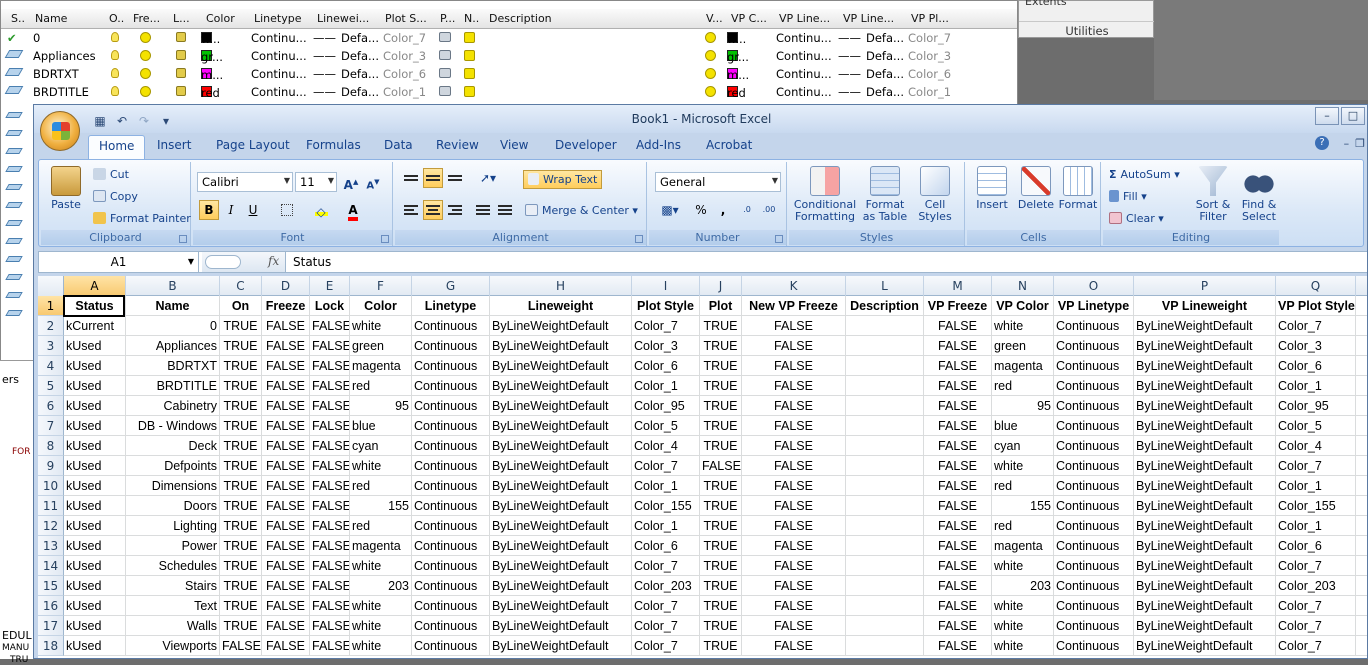  Describe the element at coordinates (411, 210) in the screenshot. I see `align-left-icon` at that location.